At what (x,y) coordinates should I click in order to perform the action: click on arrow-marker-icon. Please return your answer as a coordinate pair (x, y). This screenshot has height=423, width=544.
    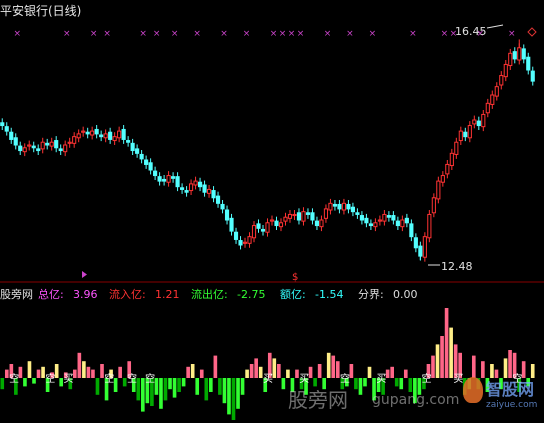
    Looking at the image, I should click on (84, 274).